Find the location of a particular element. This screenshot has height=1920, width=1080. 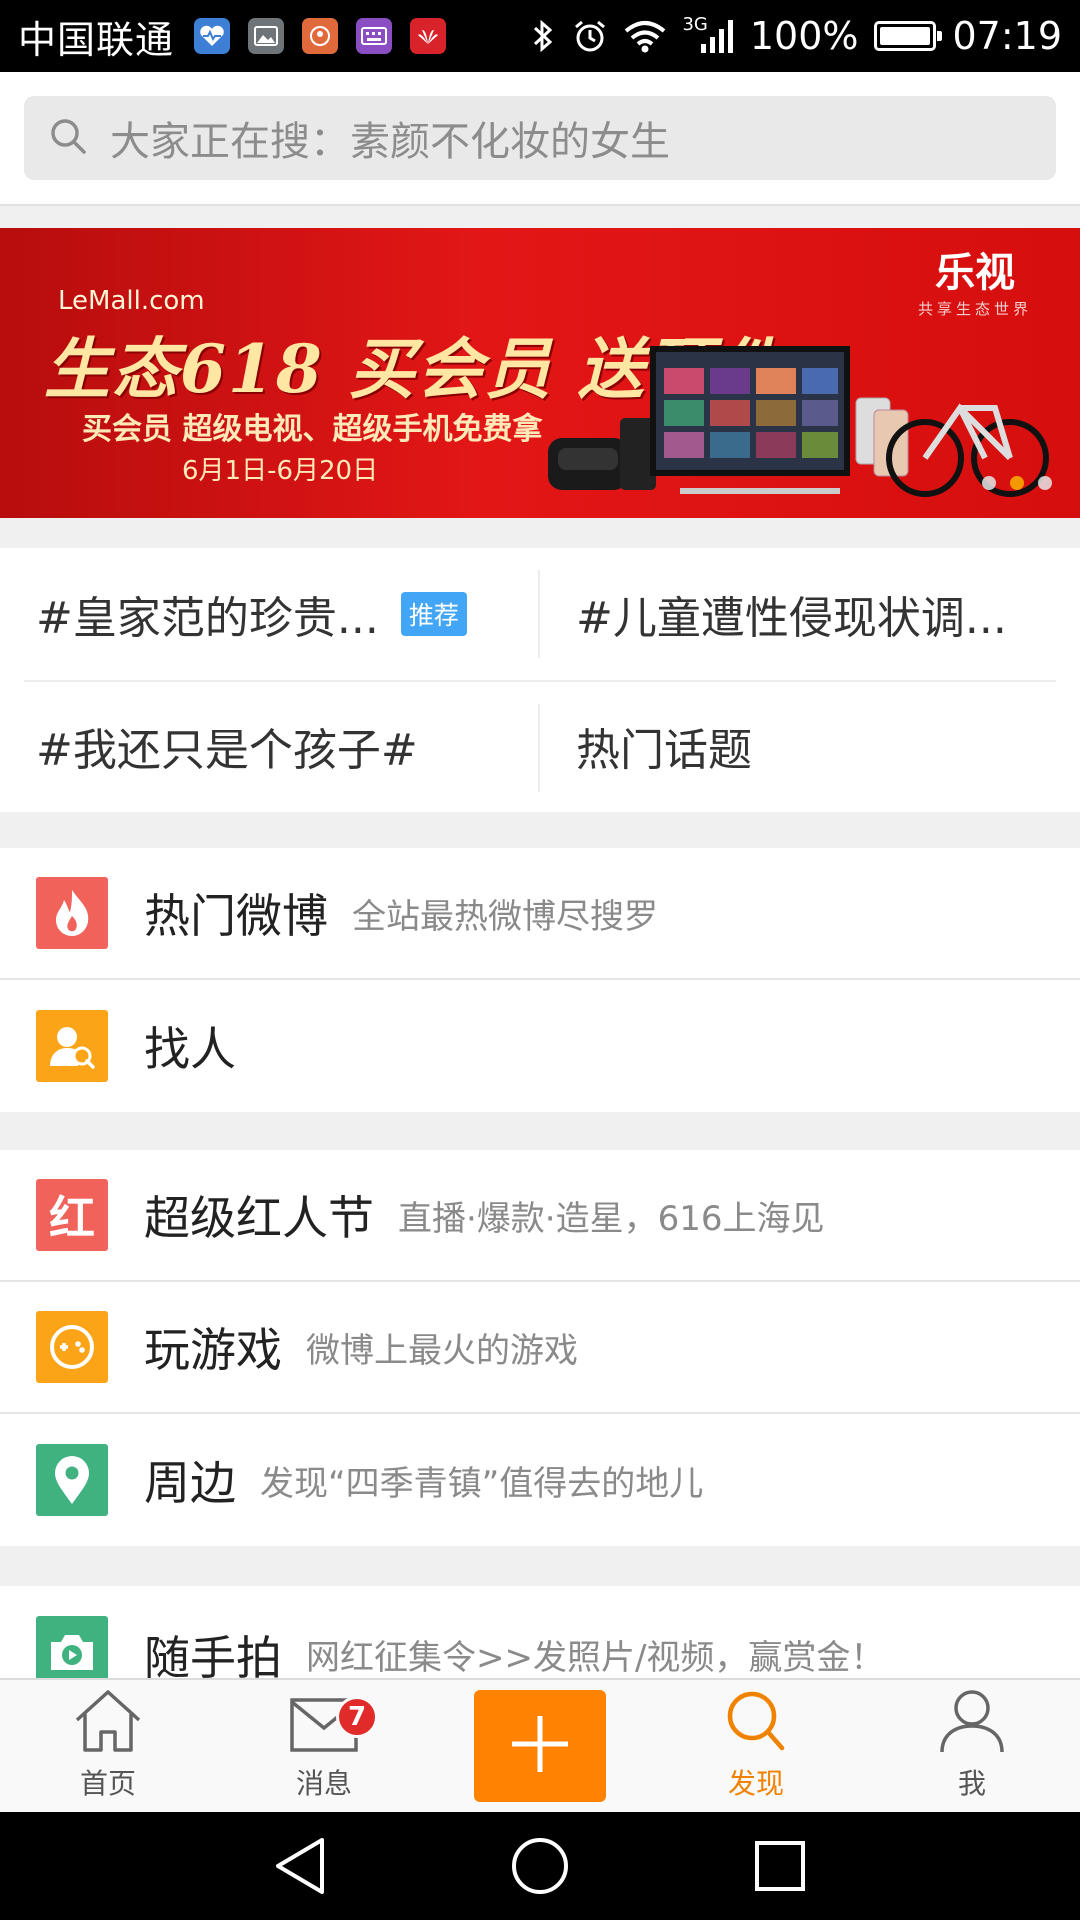

topic-item: #我还只是个孩子# is located at coordinates (227, 746).